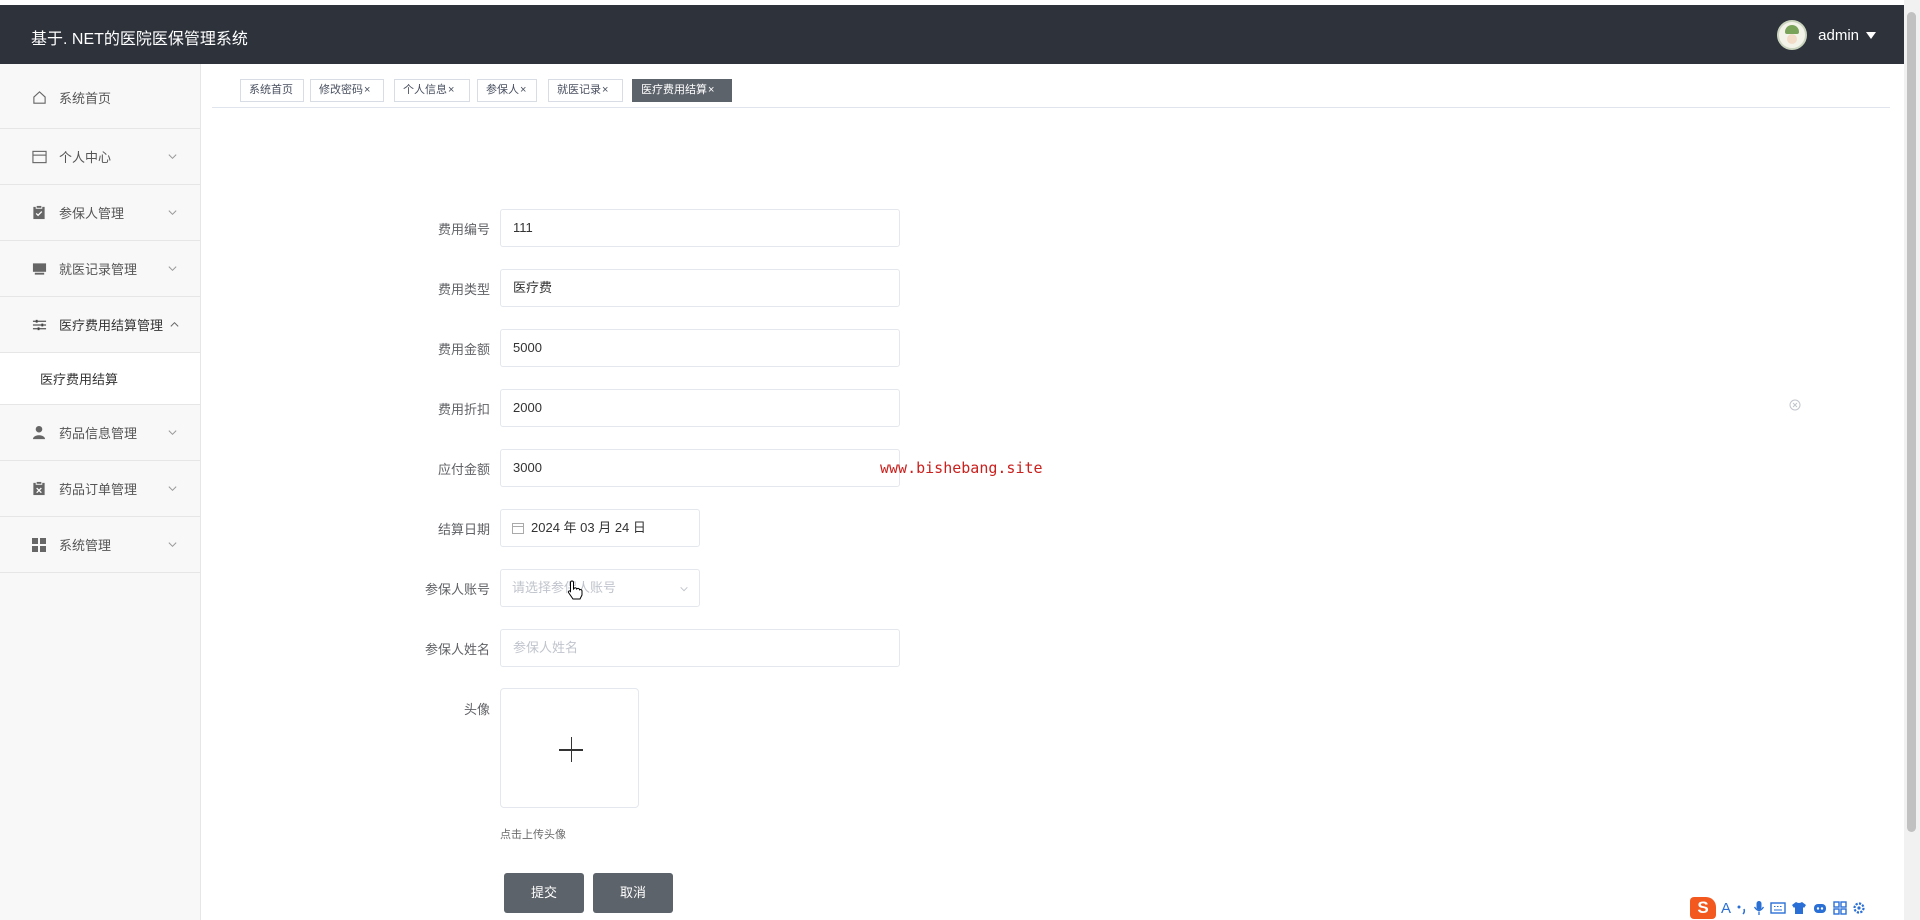 The height and width of the screenshot is (920, 1920). I want to click on watermark-text: www.bishebang.site, so click(961, 468).